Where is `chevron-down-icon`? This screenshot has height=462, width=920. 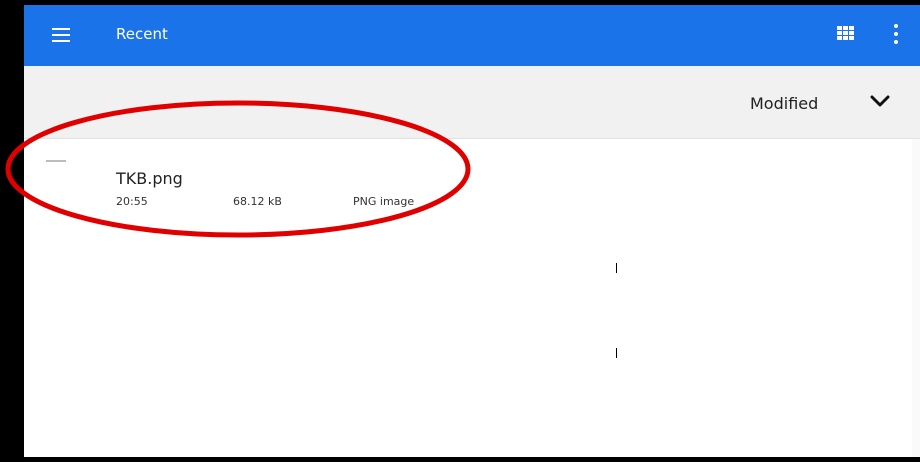
chevron-down-icon is located at coordinates (880, 101).